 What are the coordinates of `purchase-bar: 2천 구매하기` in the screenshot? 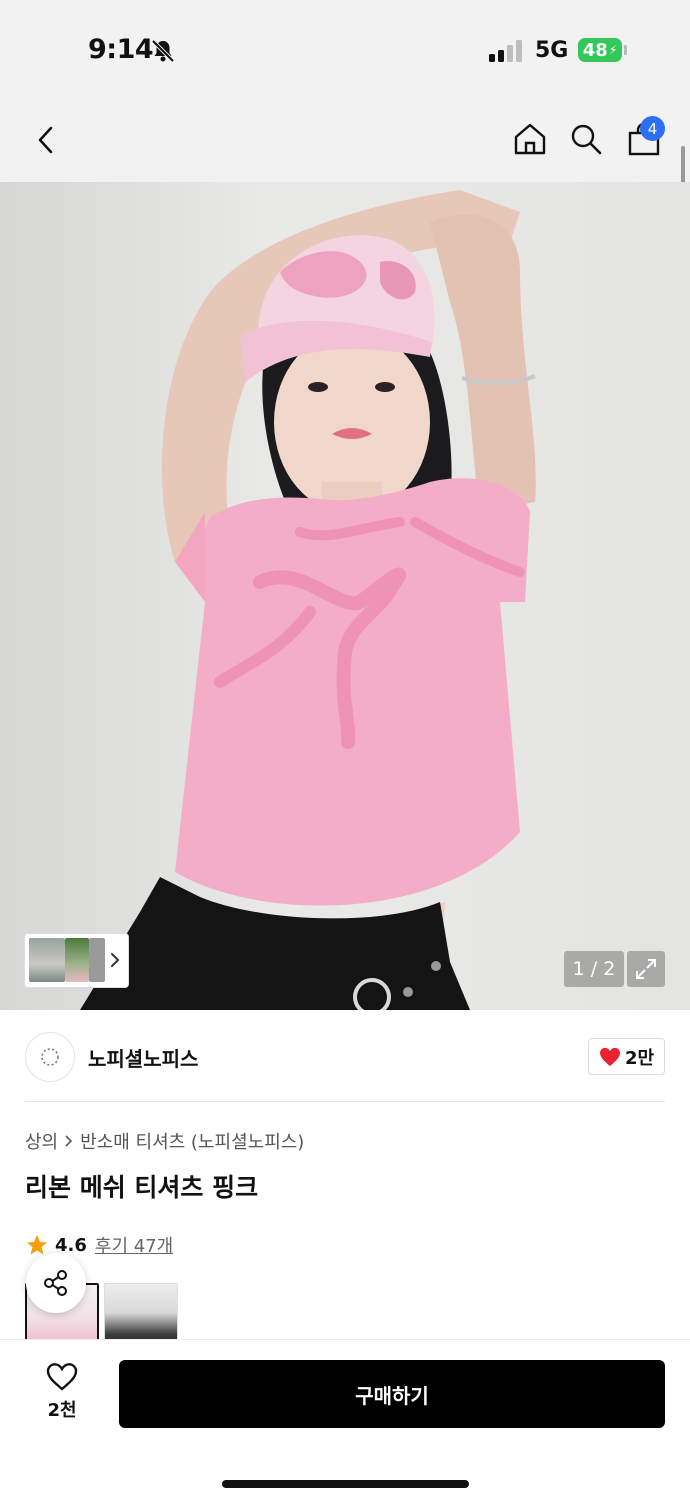 It's located at (345, 1419).